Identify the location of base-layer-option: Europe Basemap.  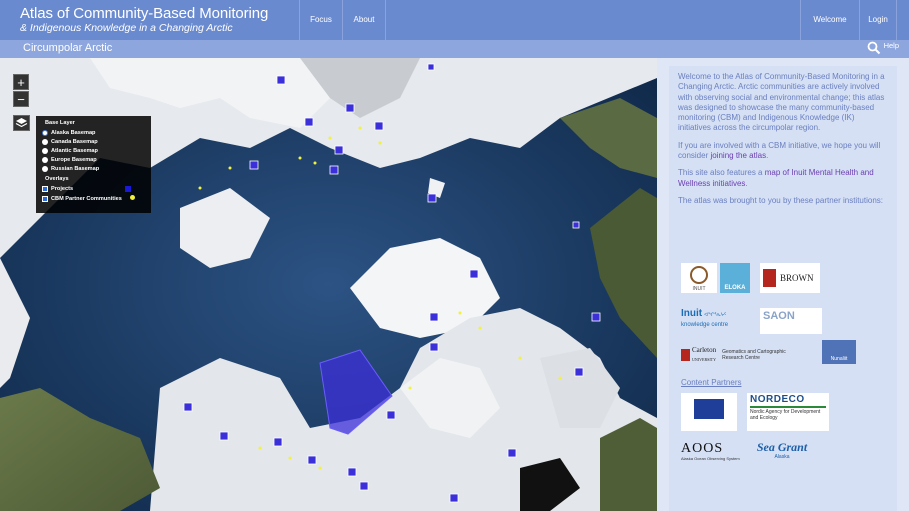
(93, 159).